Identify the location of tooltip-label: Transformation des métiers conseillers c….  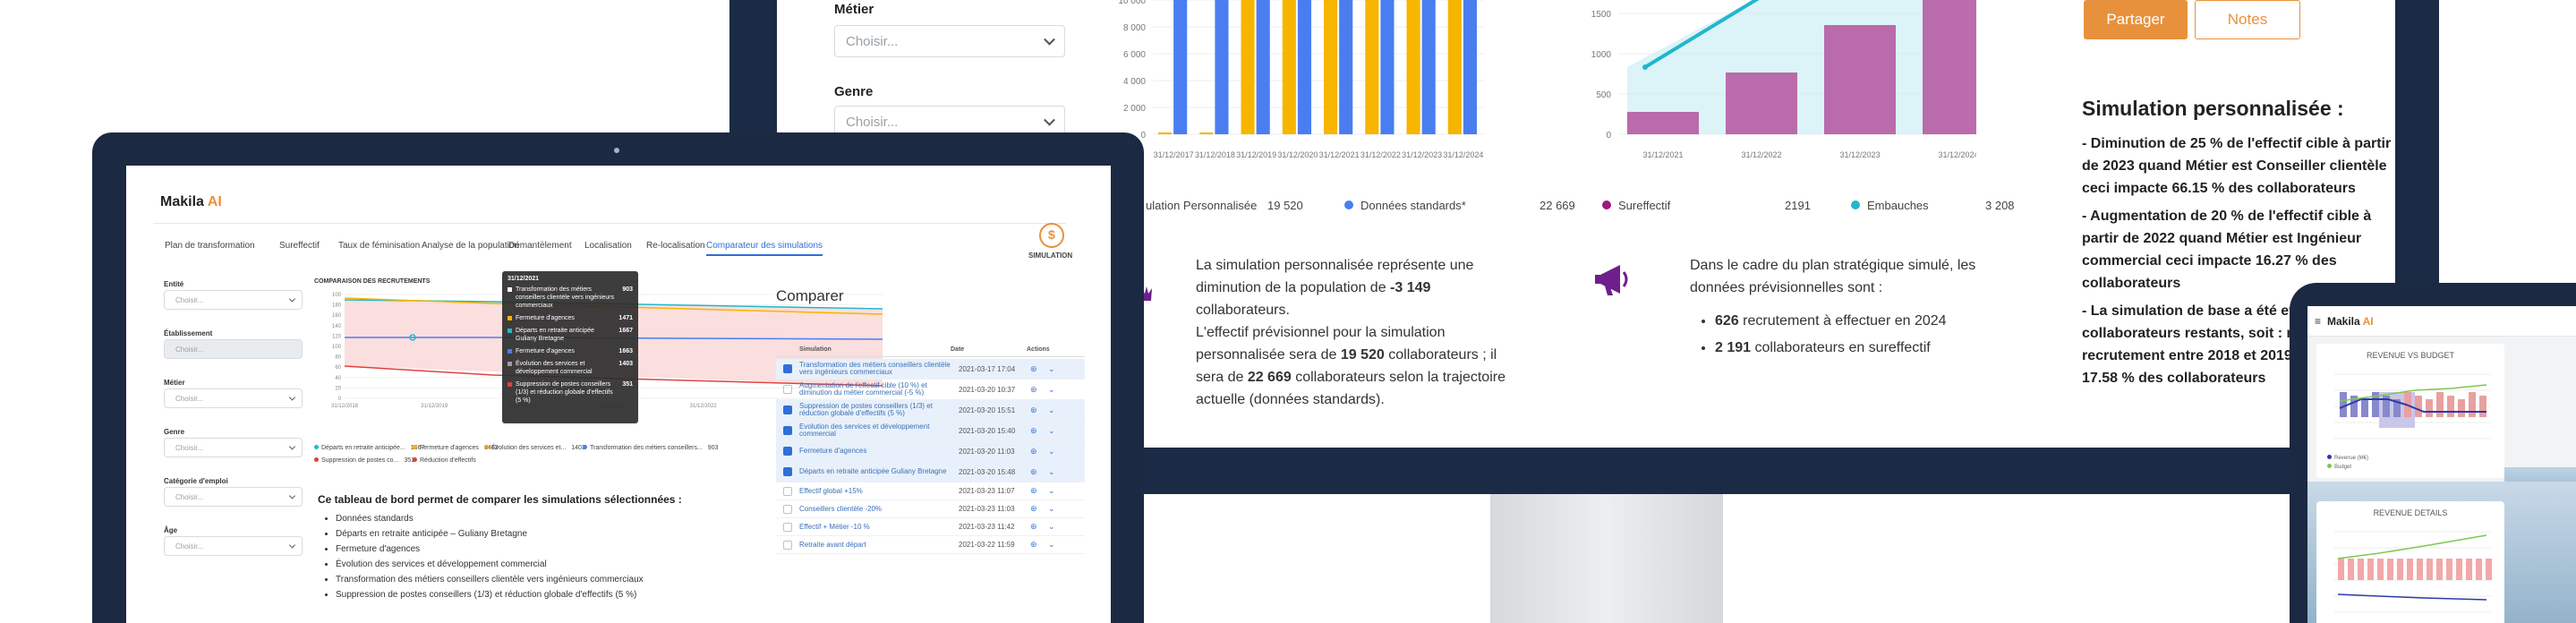
(565, 297).